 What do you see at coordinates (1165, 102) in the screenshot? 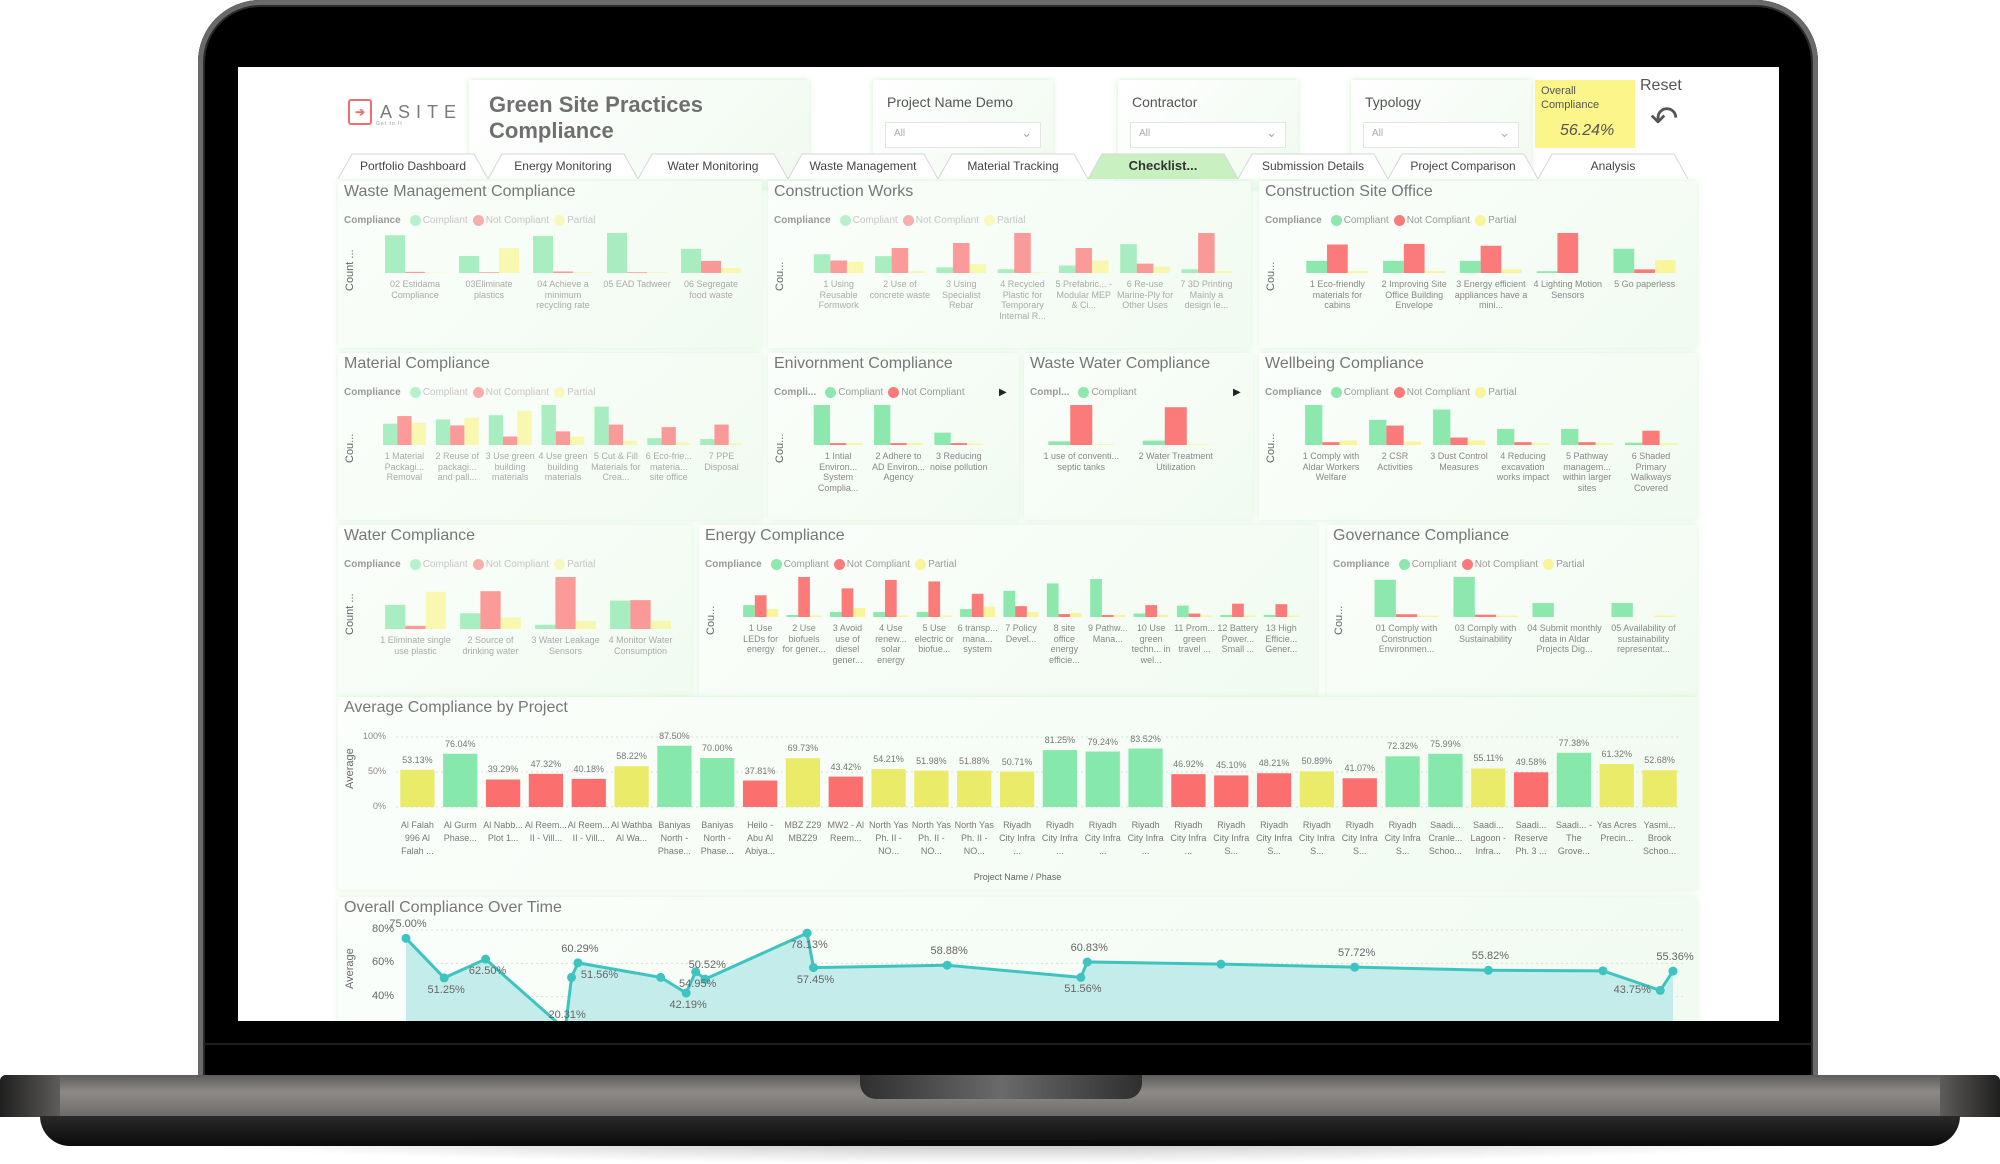
I see `slicer-label: Contractor` at bounding box center [1165, 102].